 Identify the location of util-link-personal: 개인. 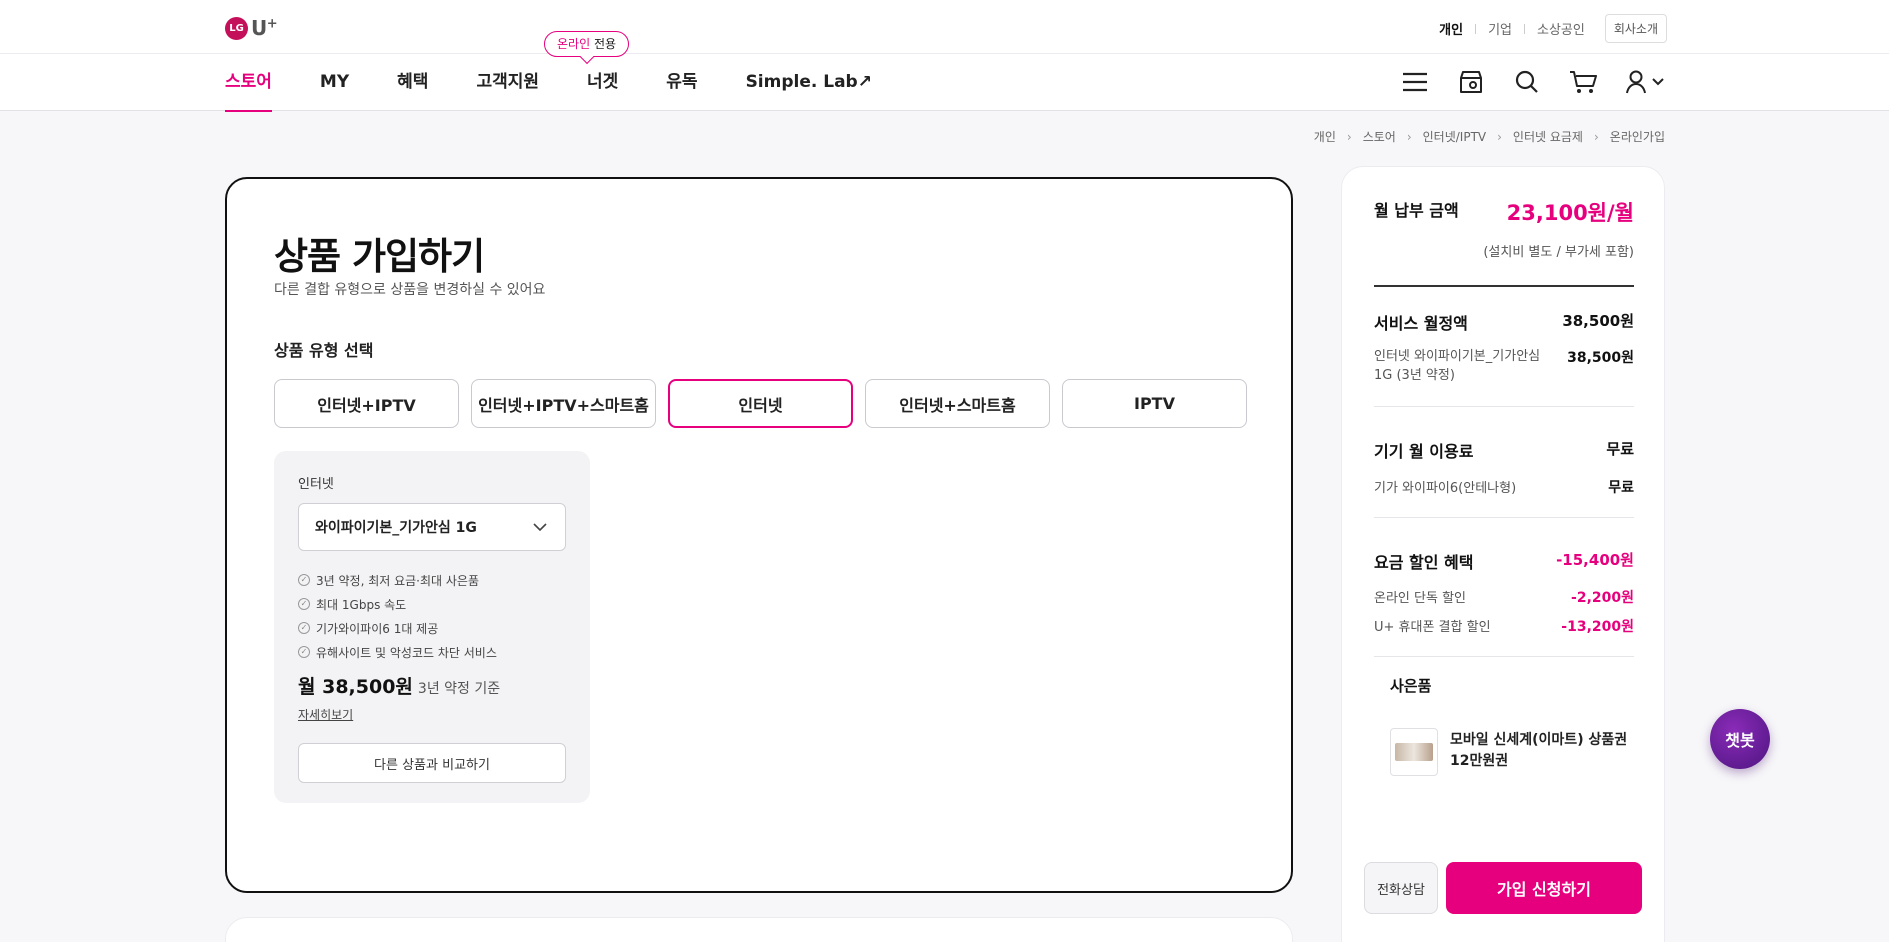
(1451, 28).